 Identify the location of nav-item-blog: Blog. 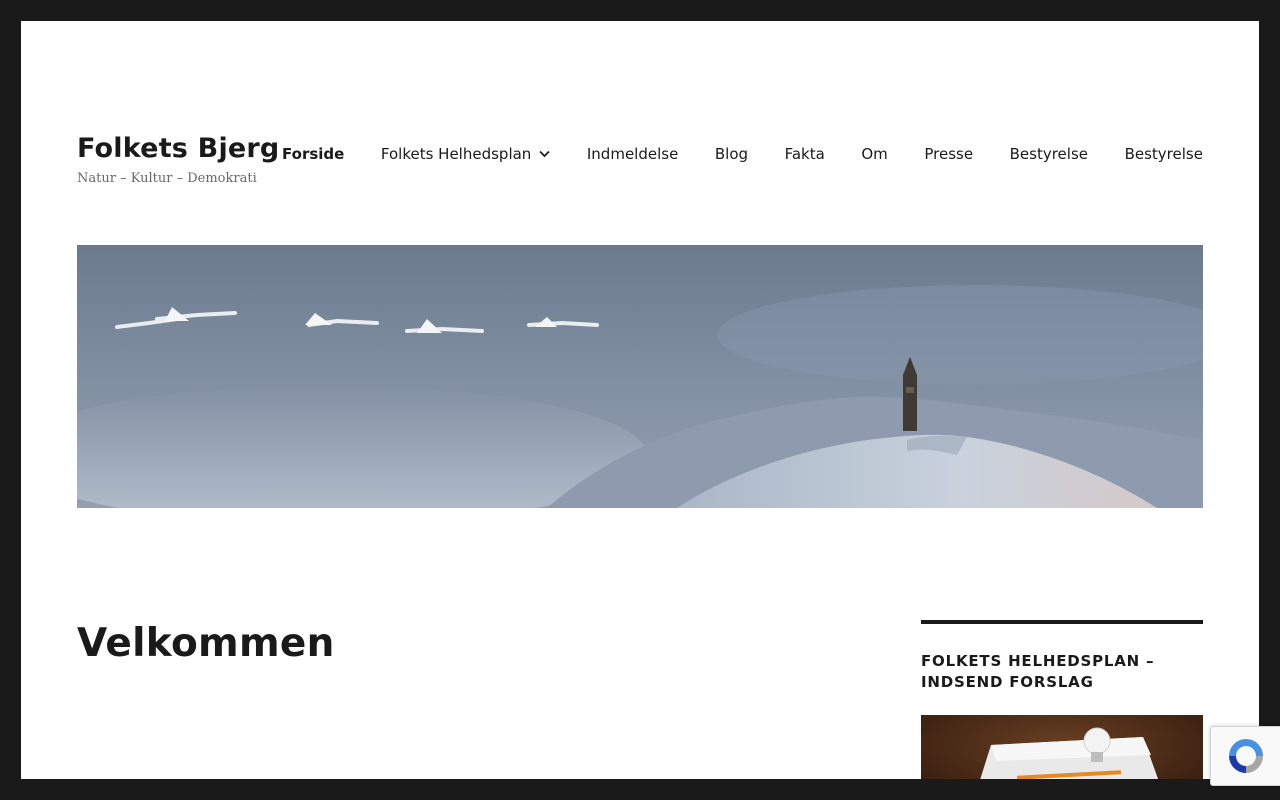
(731, 154).